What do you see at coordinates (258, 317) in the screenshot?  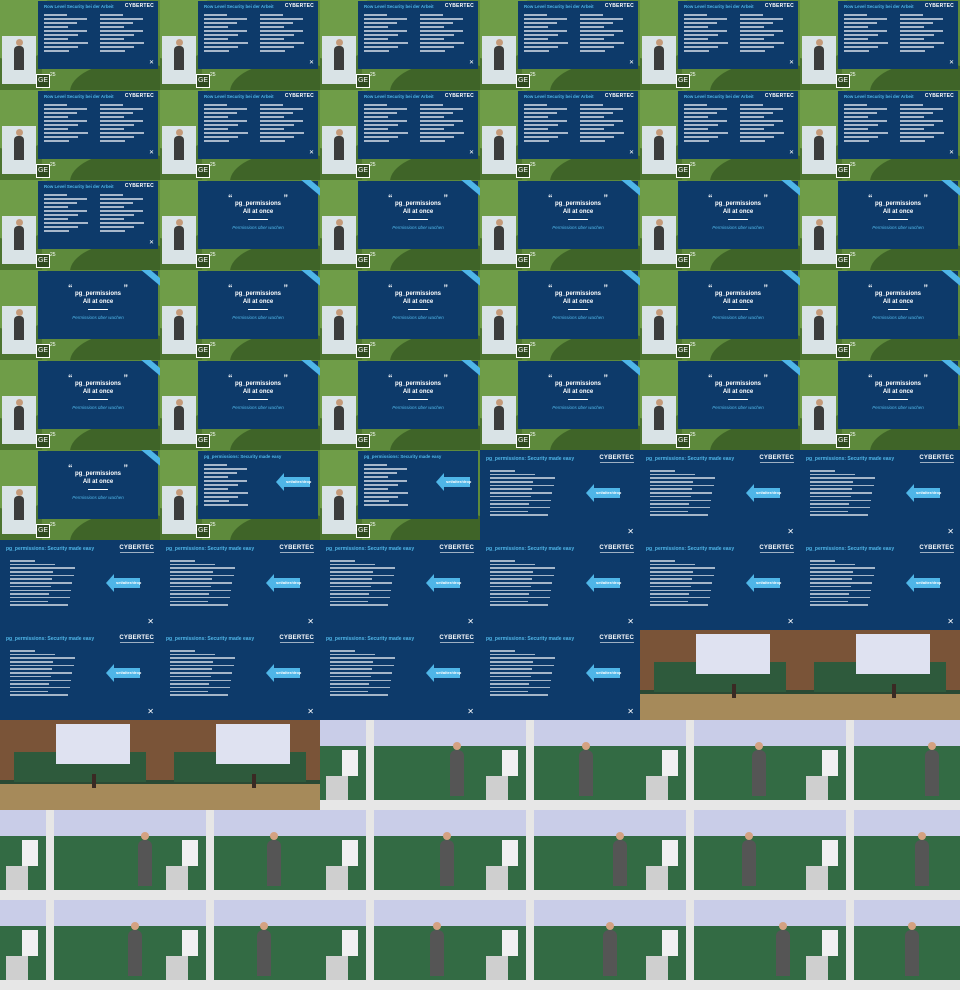 I see `quote-subtitle: Permissions über wachen` at bounding box center [258, 317].